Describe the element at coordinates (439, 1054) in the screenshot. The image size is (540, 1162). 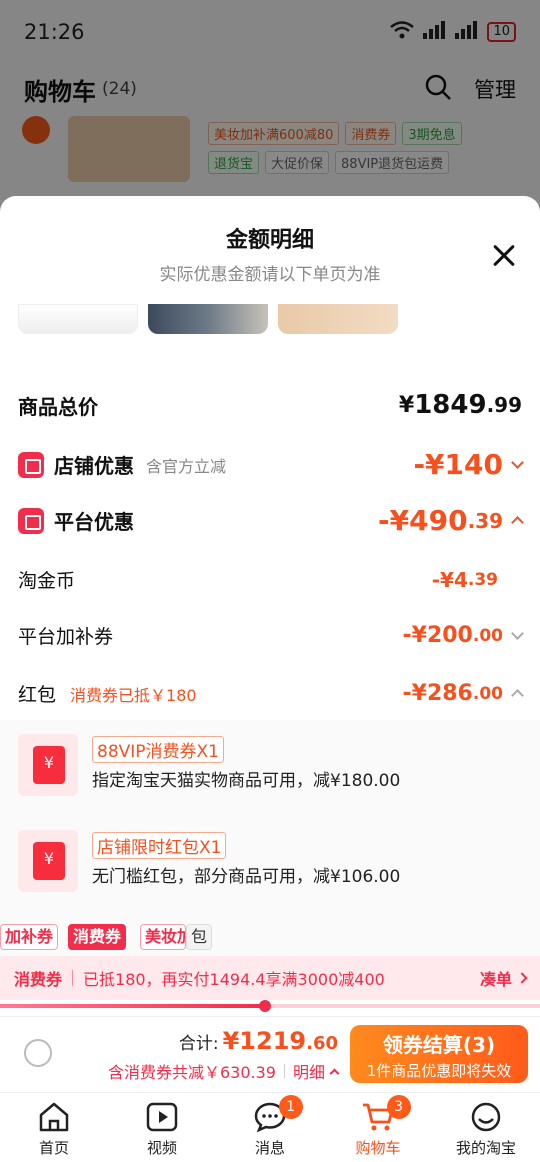
I see `checkout-button: 领券结算(3) 1件商品优惠即将失效` at that location.